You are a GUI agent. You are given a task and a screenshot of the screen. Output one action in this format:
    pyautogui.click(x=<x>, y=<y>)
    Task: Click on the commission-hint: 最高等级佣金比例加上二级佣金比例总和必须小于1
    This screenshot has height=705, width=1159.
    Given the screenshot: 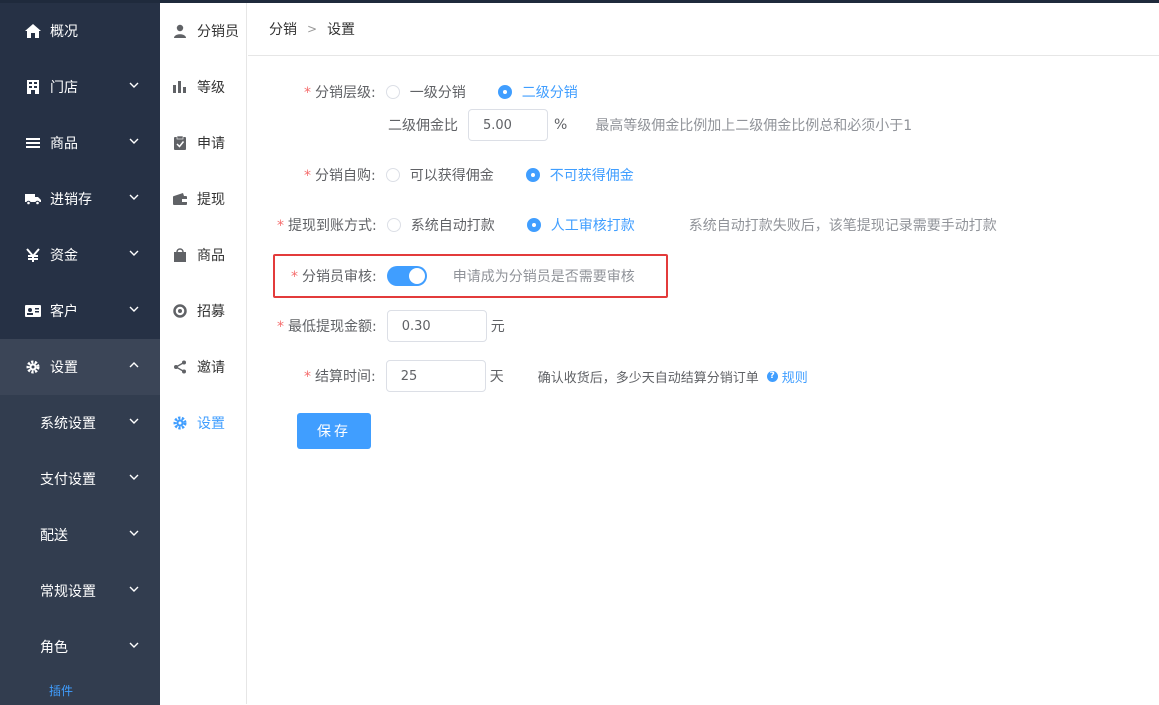 What is the action you would take?
    pyautogui.click(x=754, y=126)
    